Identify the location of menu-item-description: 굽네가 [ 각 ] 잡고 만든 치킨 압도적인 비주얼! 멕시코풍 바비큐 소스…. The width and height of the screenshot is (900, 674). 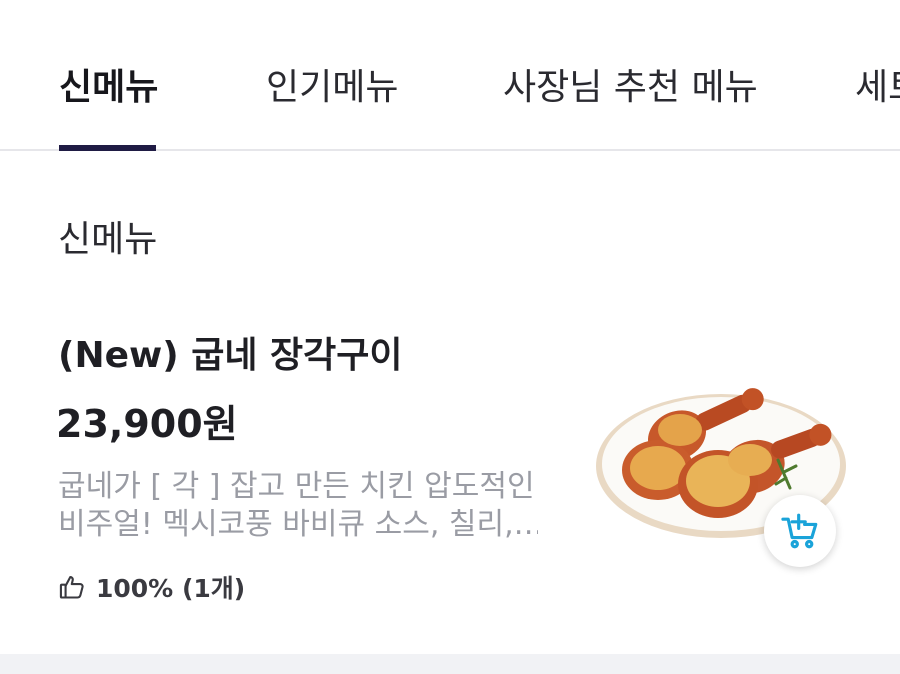
(298, 506).